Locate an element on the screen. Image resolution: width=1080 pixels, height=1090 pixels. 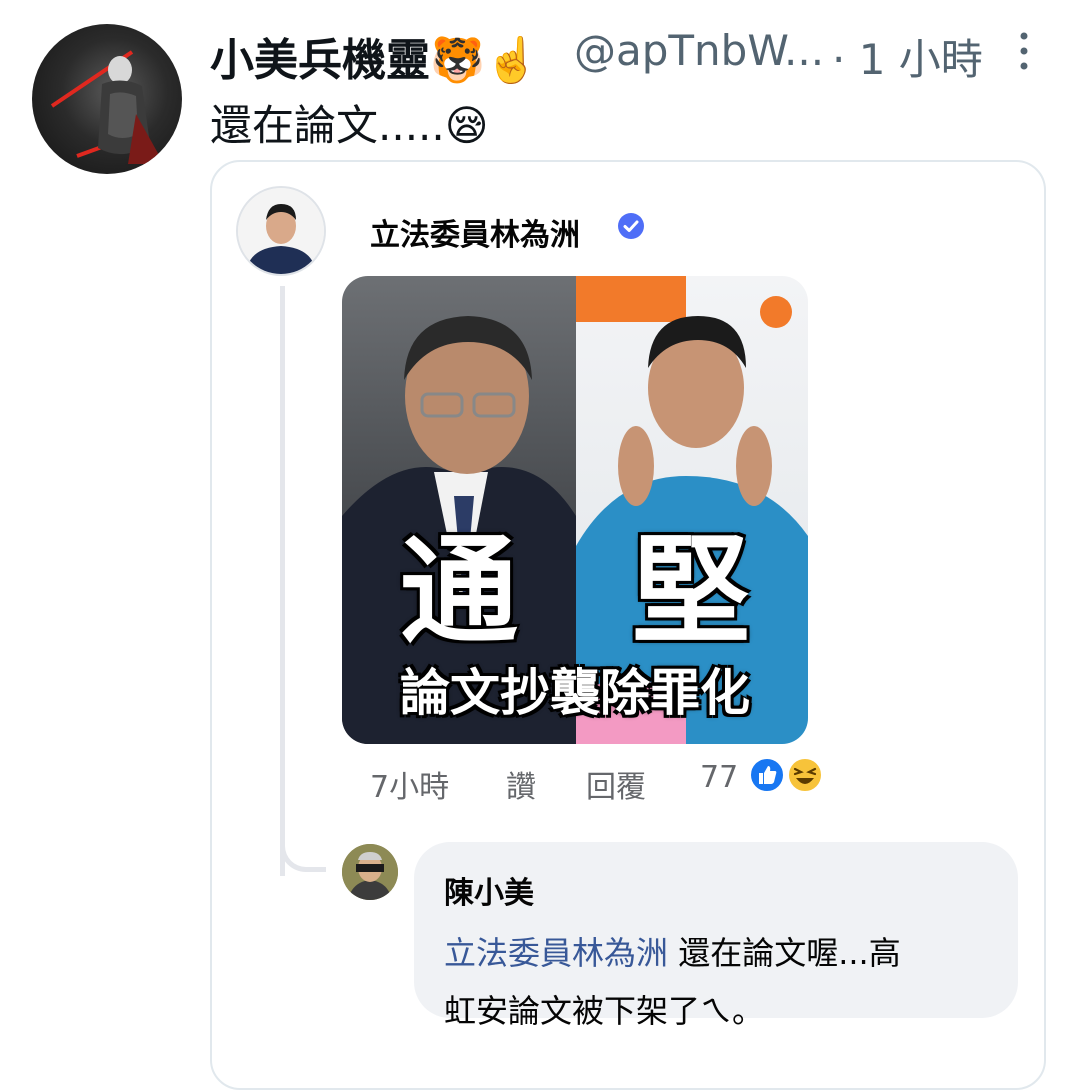
tweet-timestamp: · 1 小時 is located at coordinates (907, 56).